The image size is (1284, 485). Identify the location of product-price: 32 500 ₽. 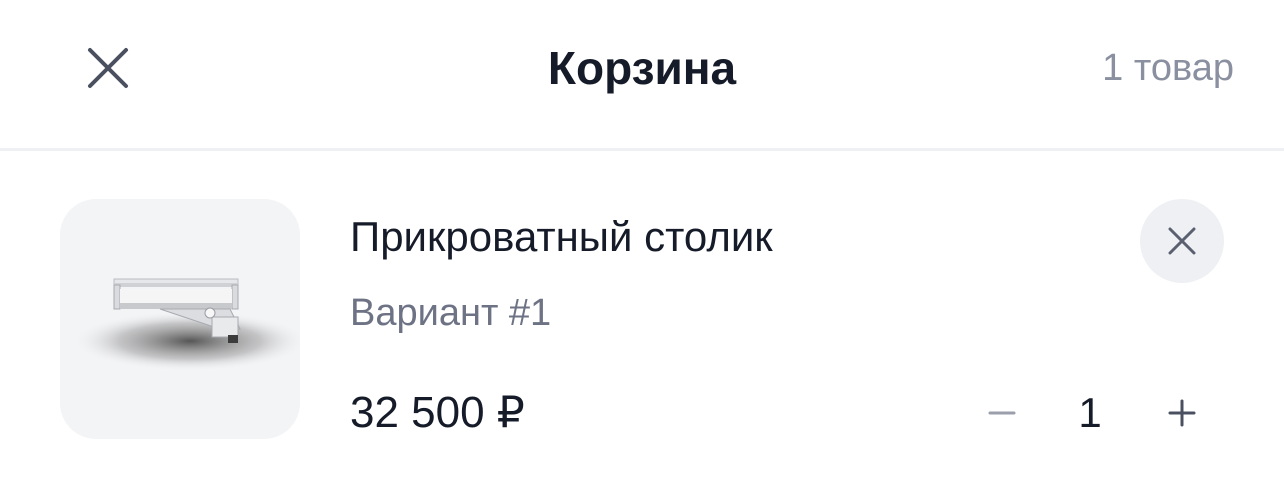
(437, 412).